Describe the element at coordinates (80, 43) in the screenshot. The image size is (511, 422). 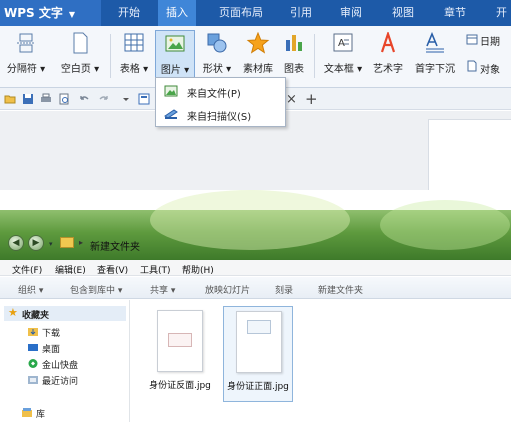
I see `blank-page-icon` at that location.